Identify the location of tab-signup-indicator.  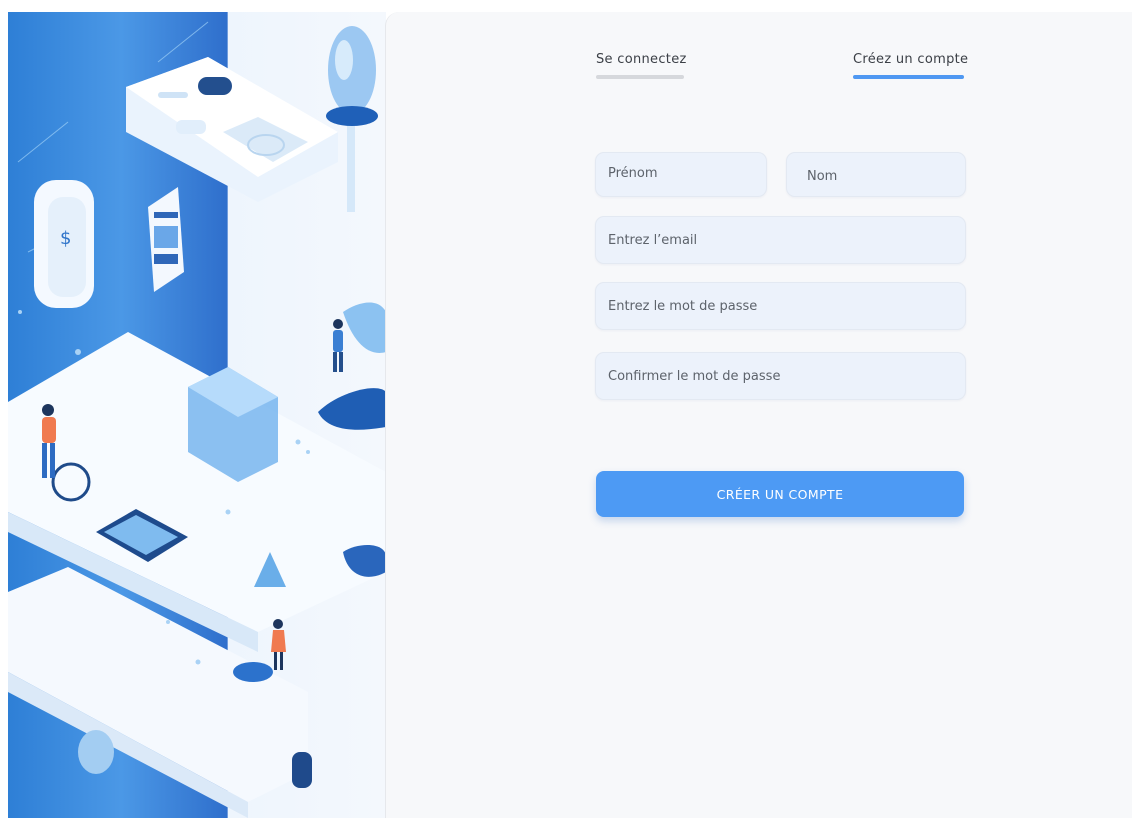
(908, 77).